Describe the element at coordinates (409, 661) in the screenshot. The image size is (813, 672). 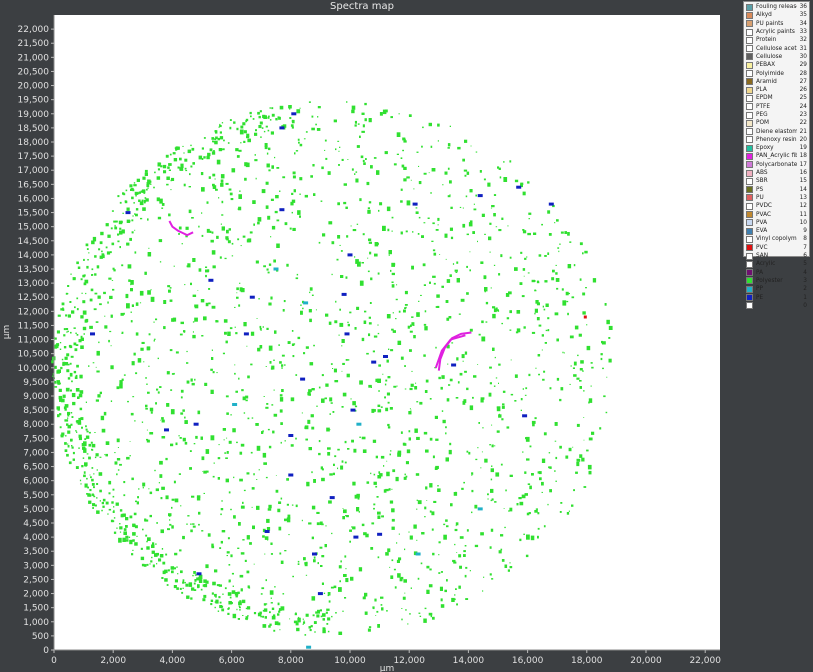
I see `x-tick-label: 12,000` at that location.